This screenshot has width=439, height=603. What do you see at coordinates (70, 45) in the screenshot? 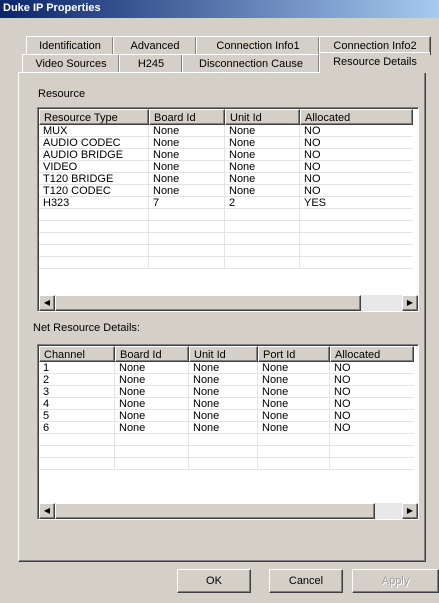
I see `tab-identification: Identification` at bounding box center [70, 45].